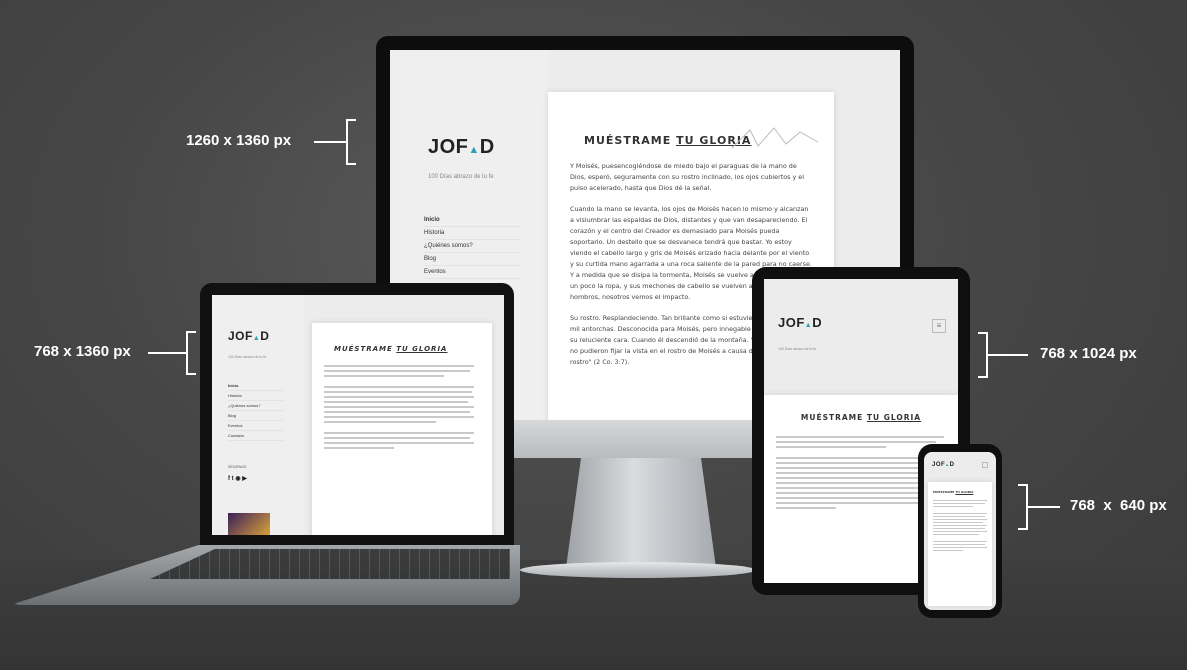  What do you see at coordinates (472, 220) in the screenshot?
I see `nav-item-inicio: Inicio` at bounding box center [472, 220].